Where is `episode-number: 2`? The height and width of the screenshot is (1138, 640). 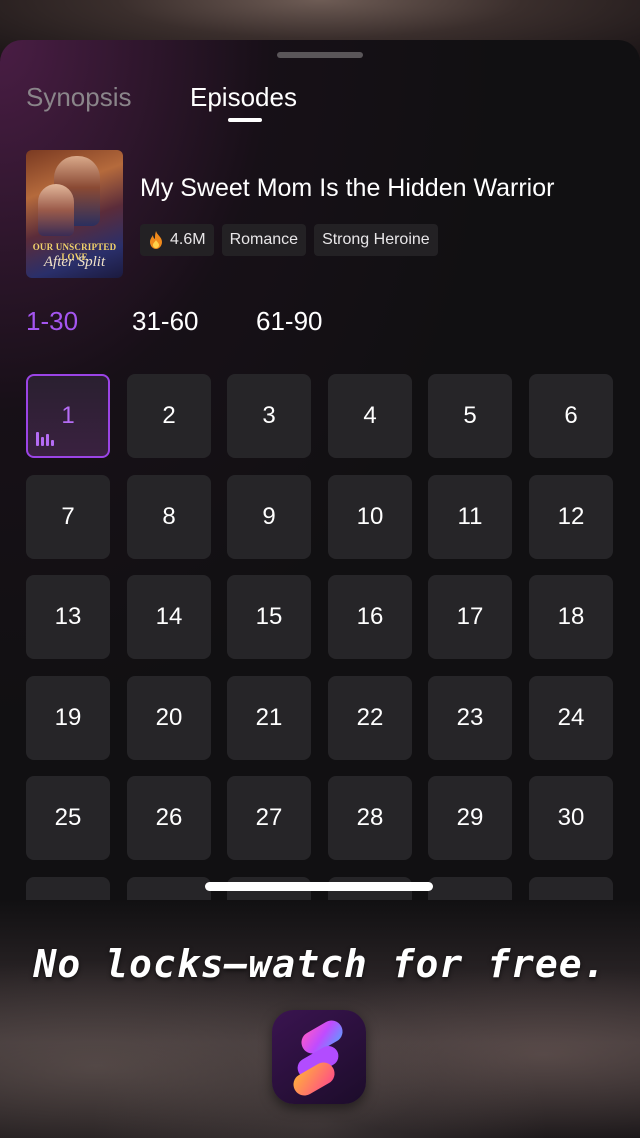 episode-number: 2 is located at coordinates (169, 415).